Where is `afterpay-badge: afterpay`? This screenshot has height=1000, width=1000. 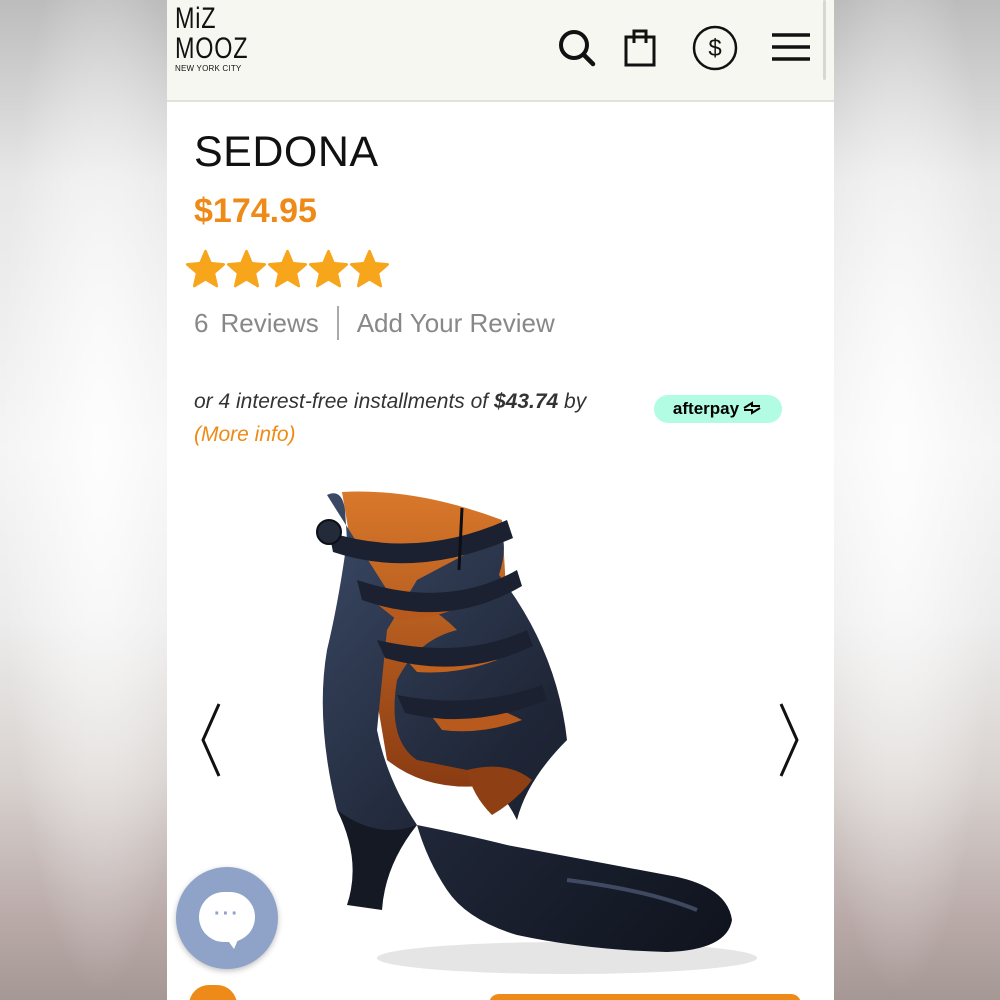
afterpay-badge: afterpay is located at coordinates (718, 409).